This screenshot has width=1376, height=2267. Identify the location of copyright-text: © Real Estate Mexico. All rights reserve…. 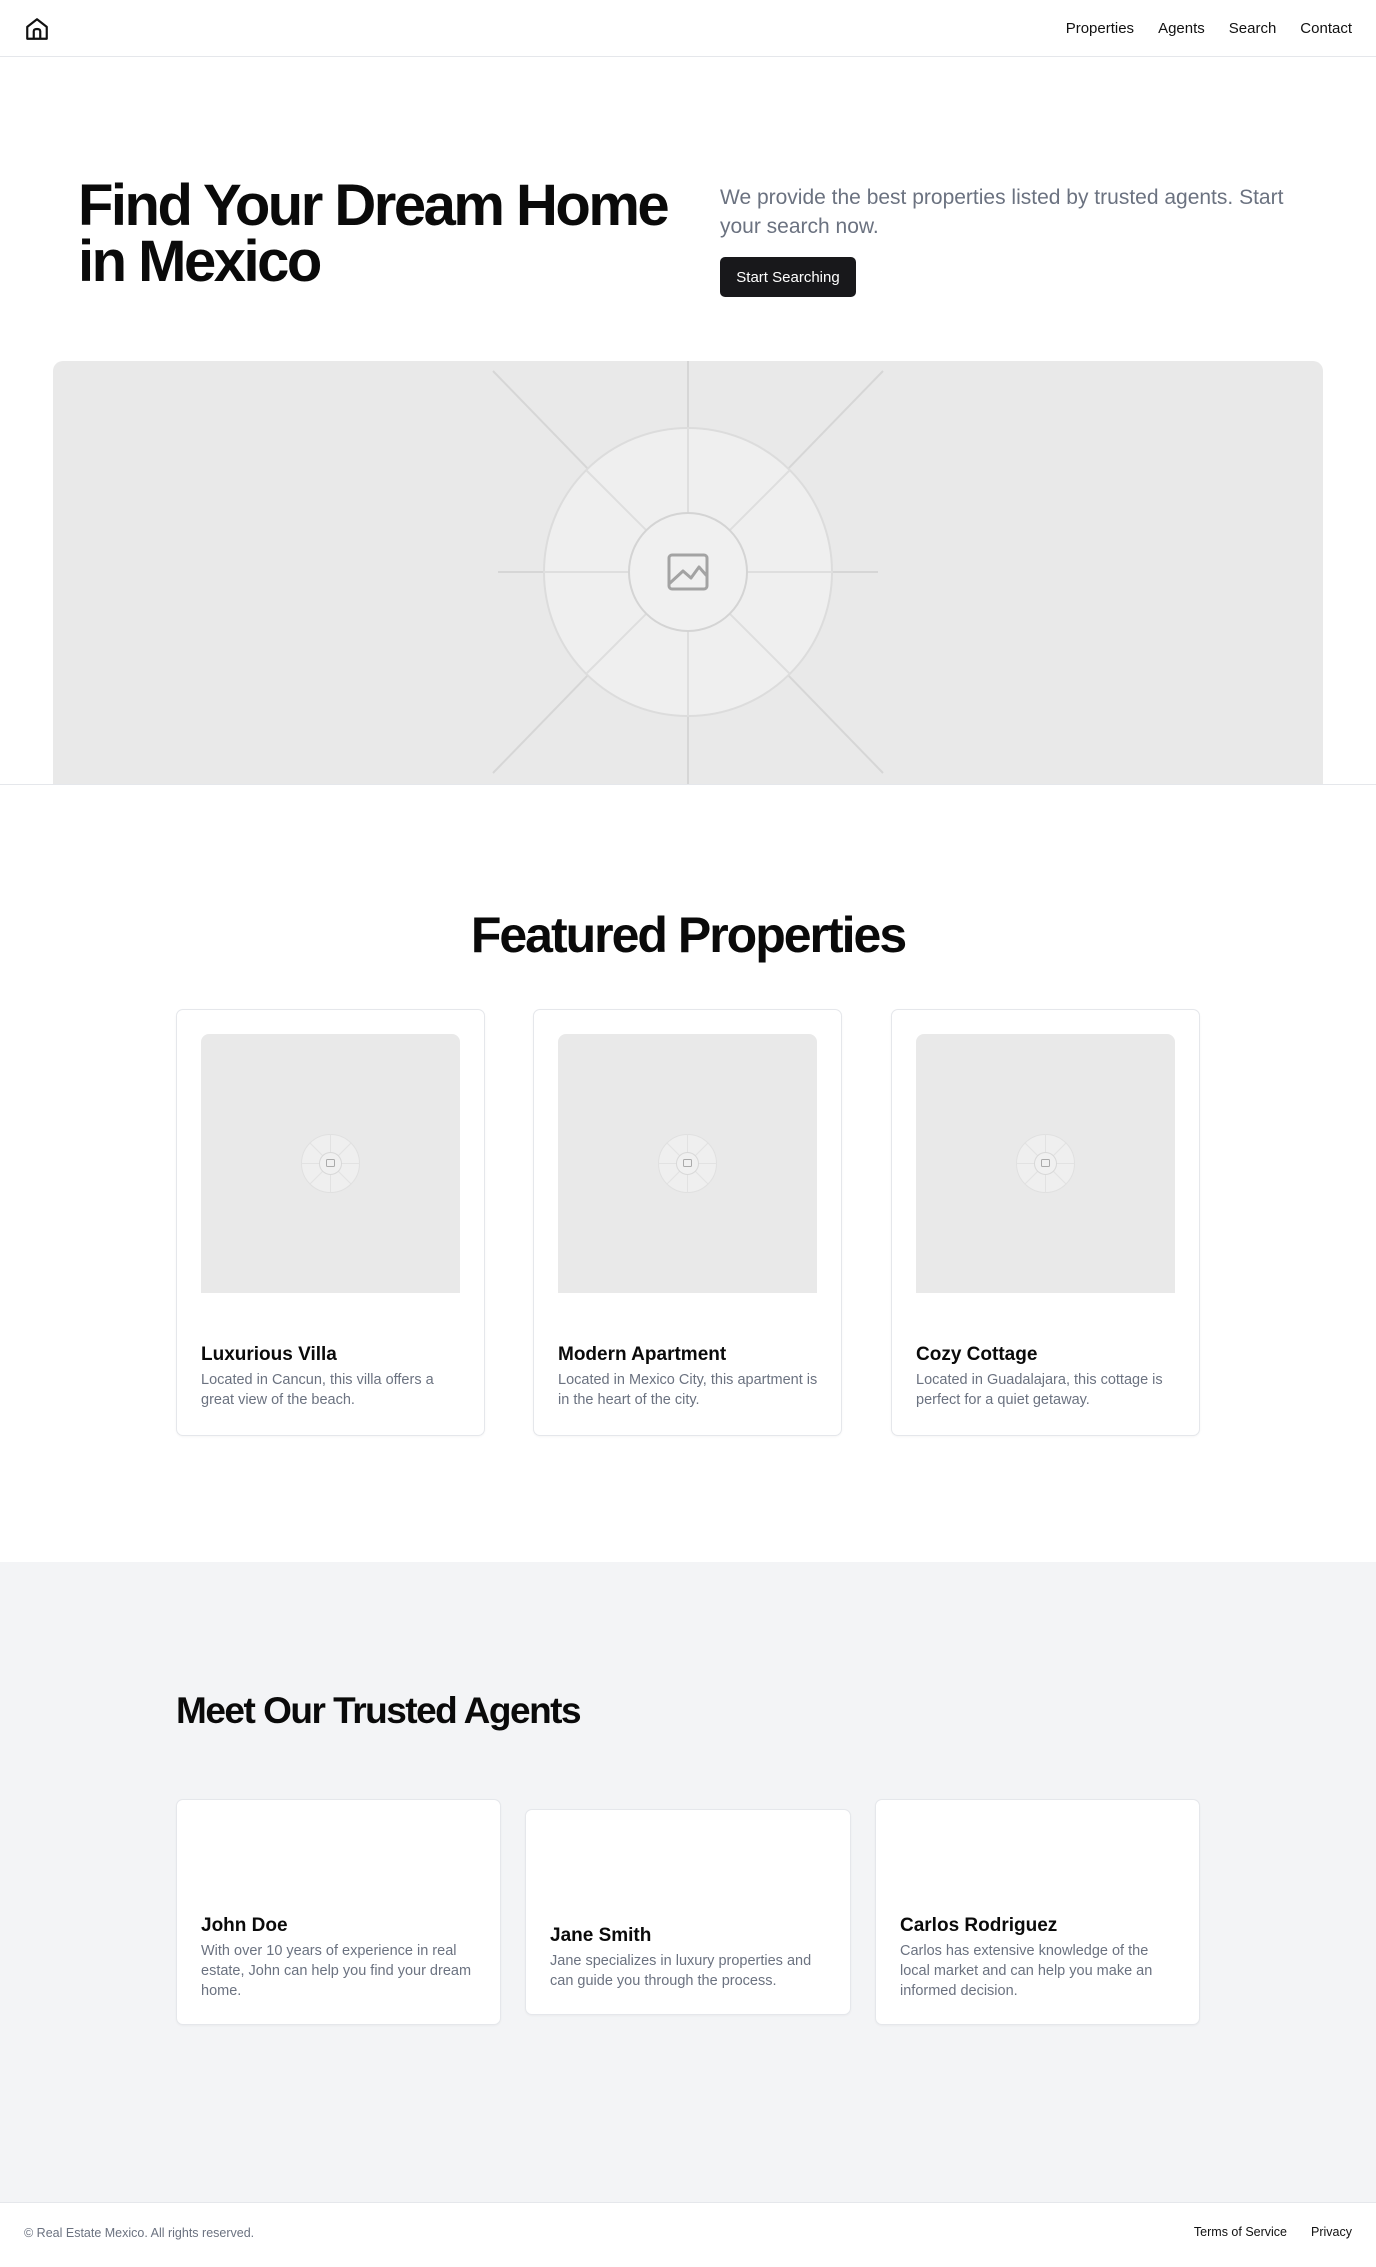
(139, 2233).